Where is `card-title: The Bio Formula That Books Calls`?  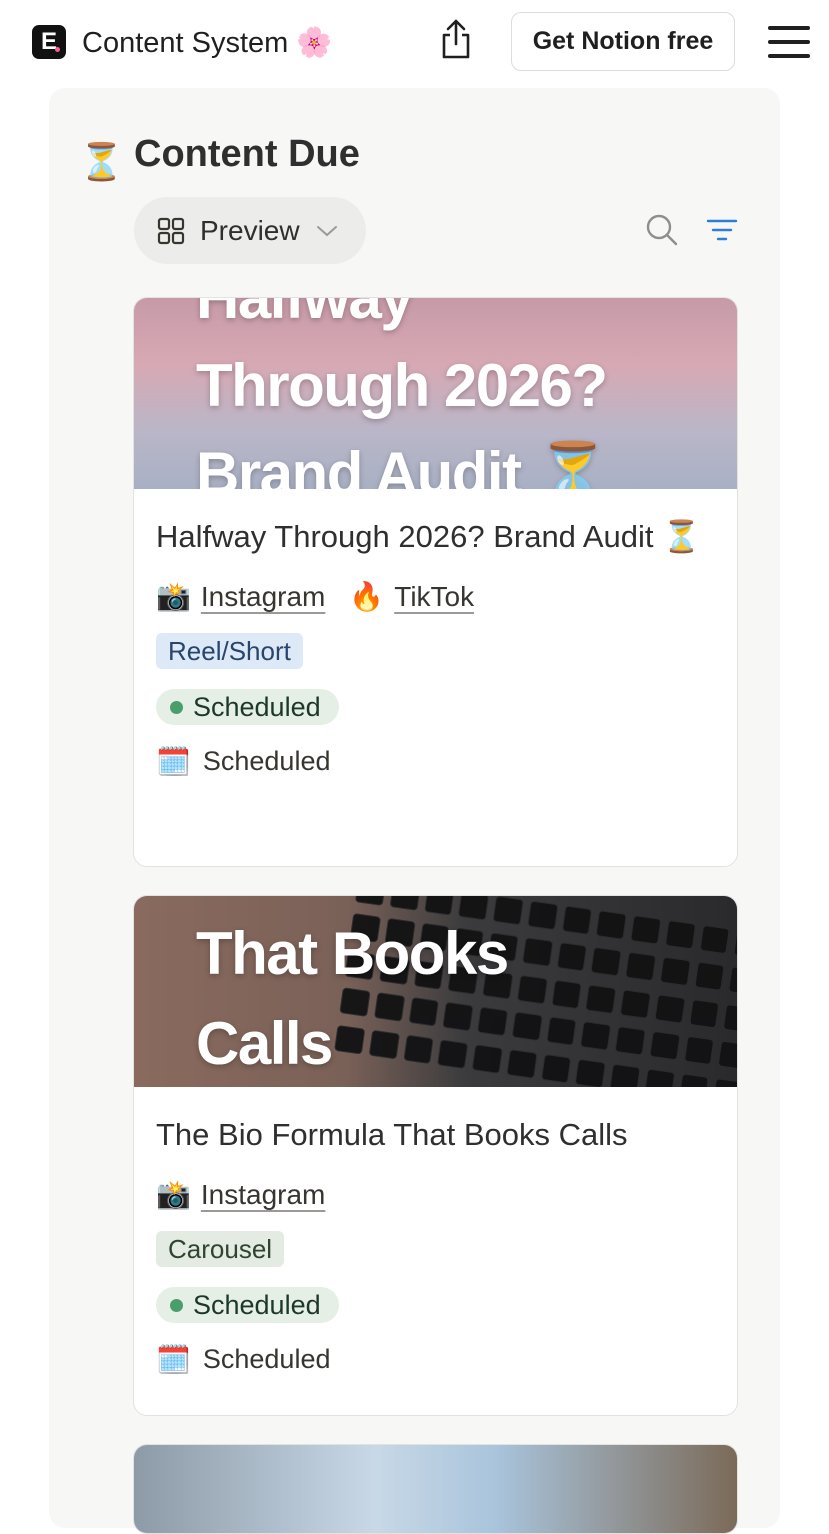
card-title: The Bio Formula That Books Calls is located at coordinates (435, 1135).